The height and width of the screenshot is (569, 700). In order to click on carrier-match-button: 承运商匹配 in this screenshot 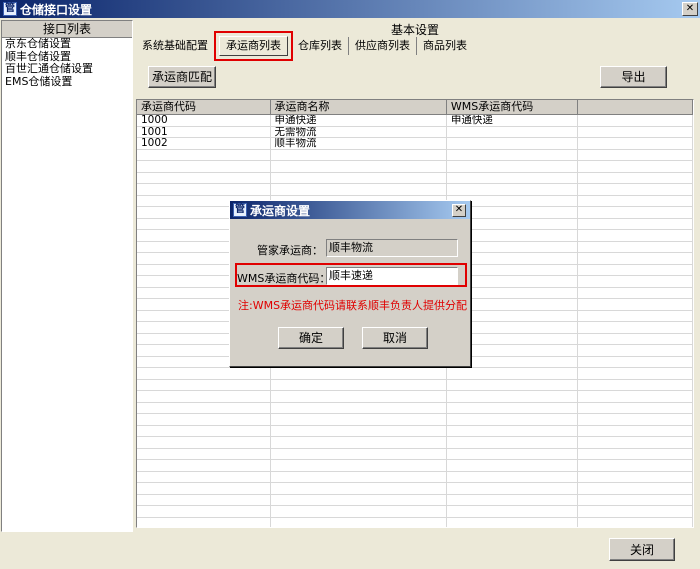, I will do `click(182, 77)`.